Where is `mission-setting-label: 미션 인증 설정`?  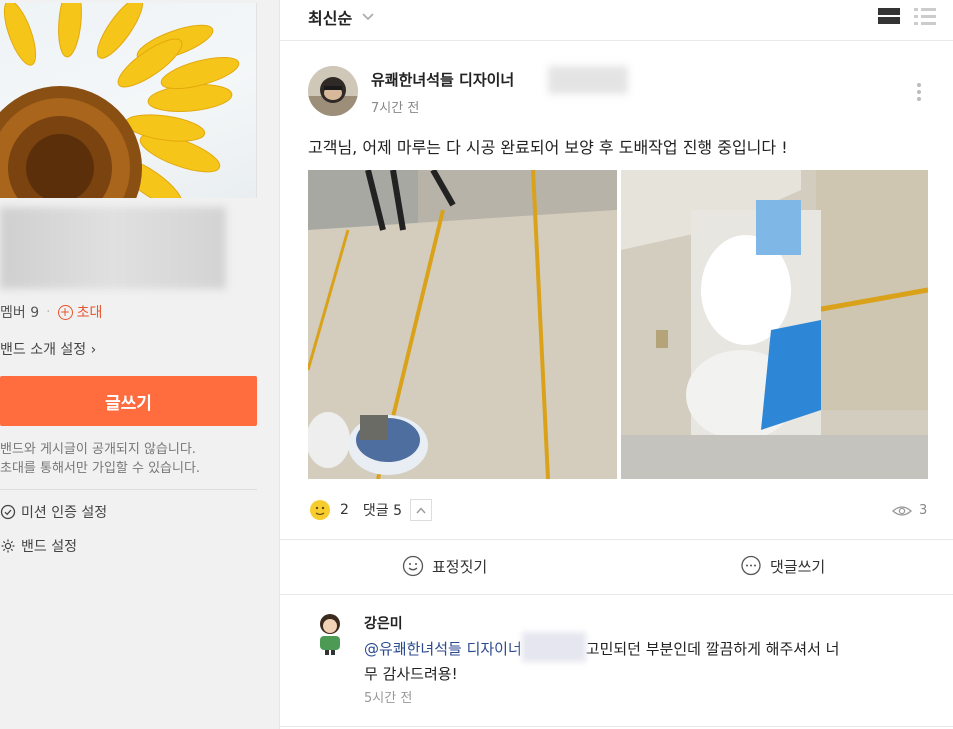
mission-setting-label: 미션 인증 설정 is located at coordinates (64, 513).